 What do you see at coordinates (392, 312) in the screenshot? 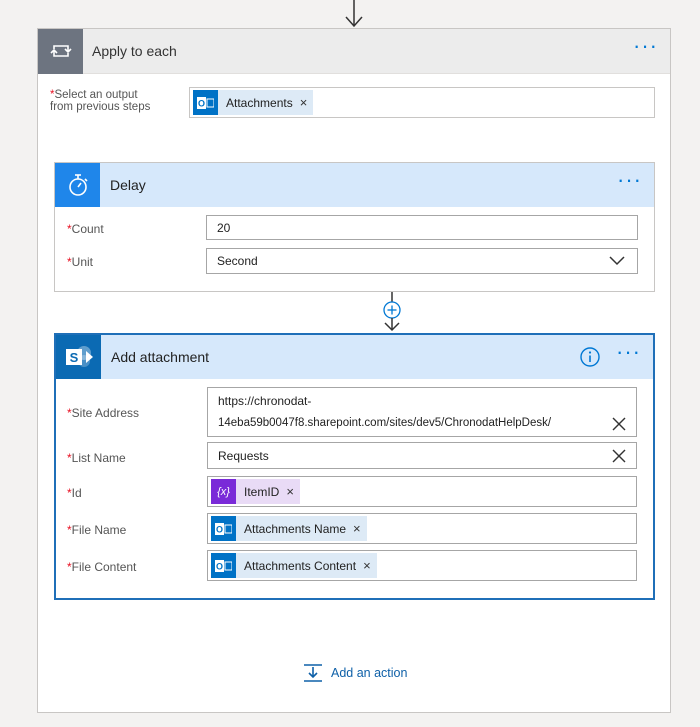
I see `insert-step-connector` at bounding box center [392, 312].